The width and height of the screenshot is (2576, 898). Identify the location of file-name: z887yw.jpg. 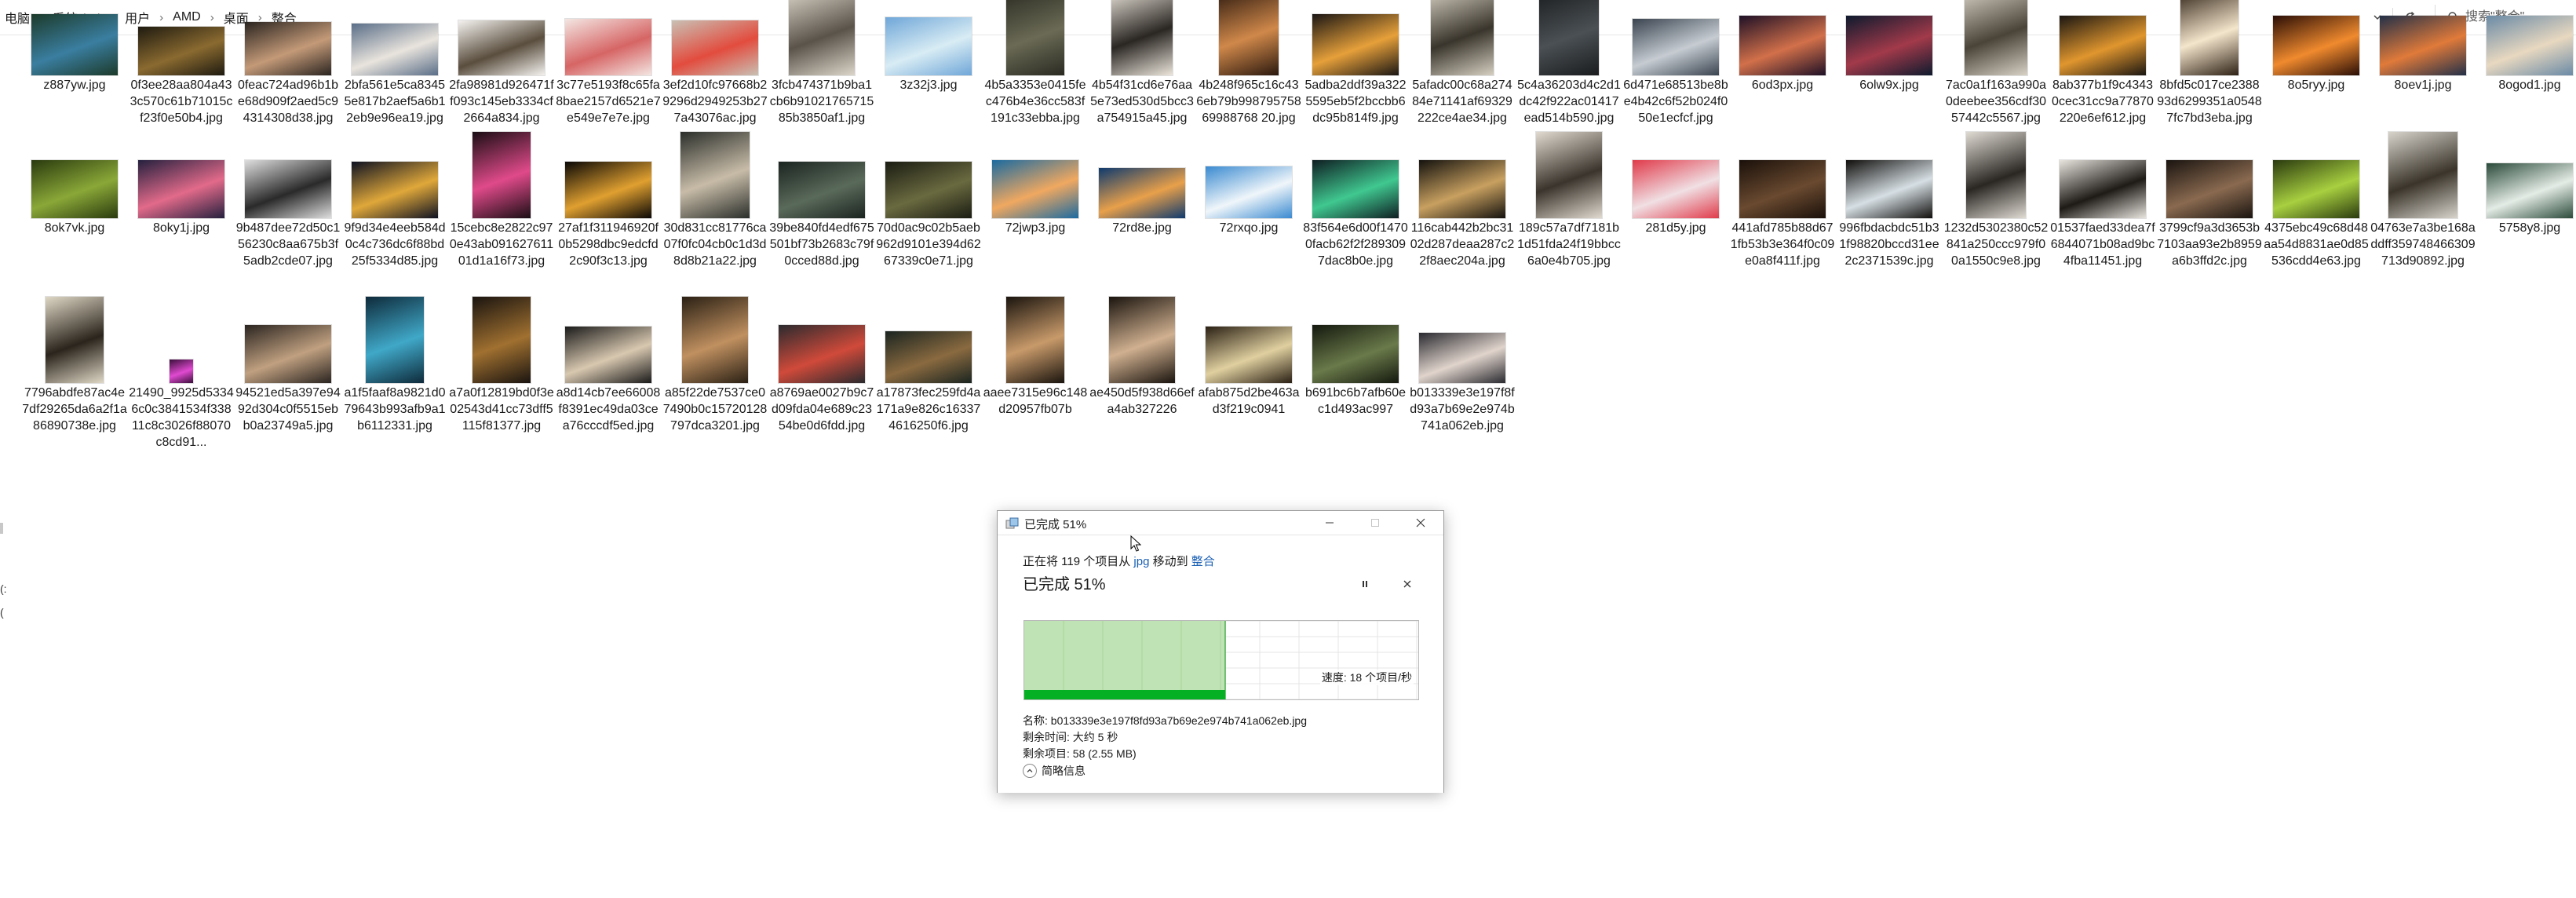
(74, 85).